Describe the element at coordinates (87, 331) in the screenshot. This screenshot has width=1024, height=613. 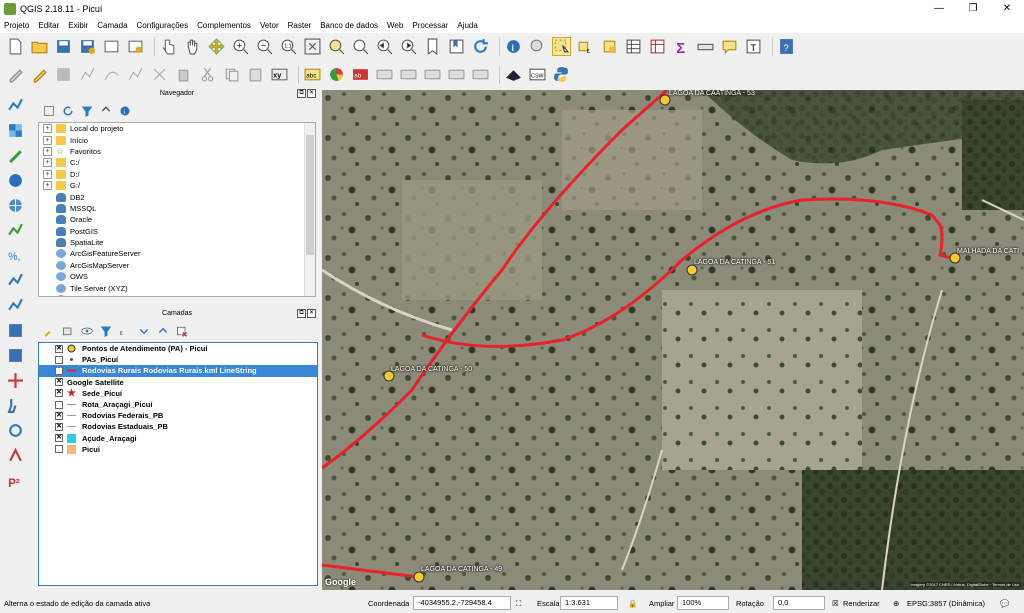
I see `manage-visibility-icon` at that location.